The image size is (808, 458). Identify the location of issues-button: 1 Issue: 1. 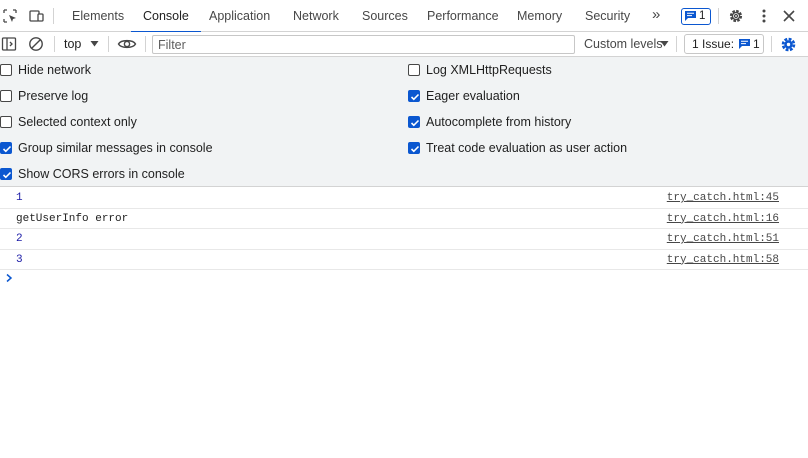
(724, 44).